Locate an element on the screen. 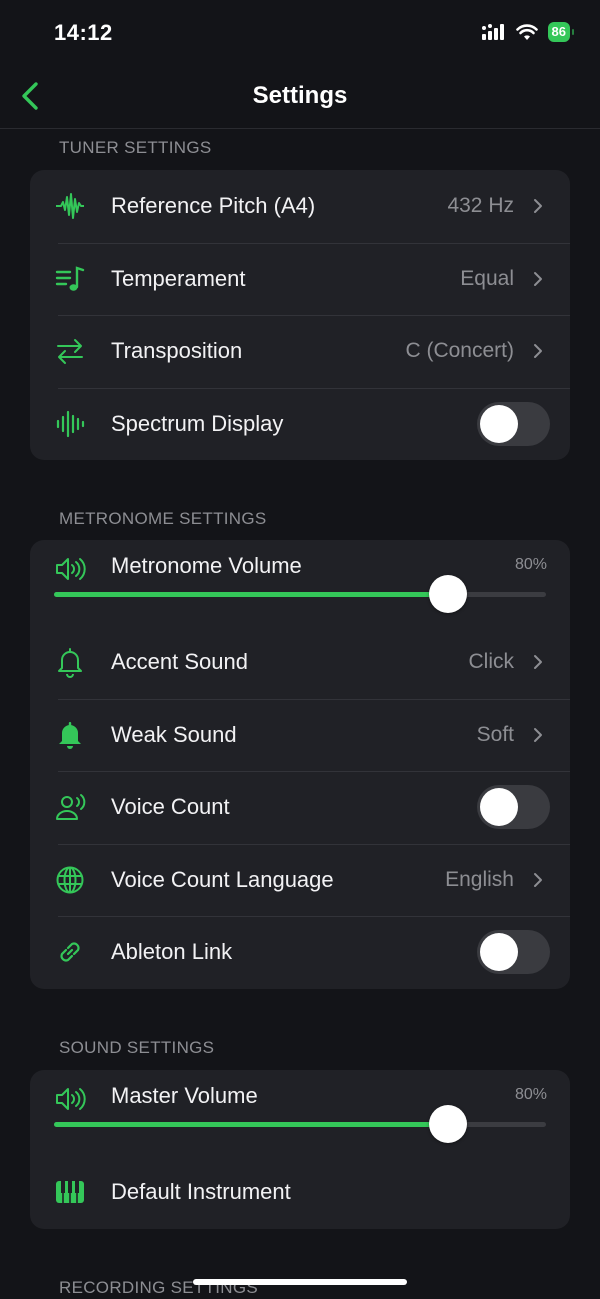 This screenshot has width=600, height=1299. metronome-volume-label: Metronome Volume is located at coordinates (206, 565).